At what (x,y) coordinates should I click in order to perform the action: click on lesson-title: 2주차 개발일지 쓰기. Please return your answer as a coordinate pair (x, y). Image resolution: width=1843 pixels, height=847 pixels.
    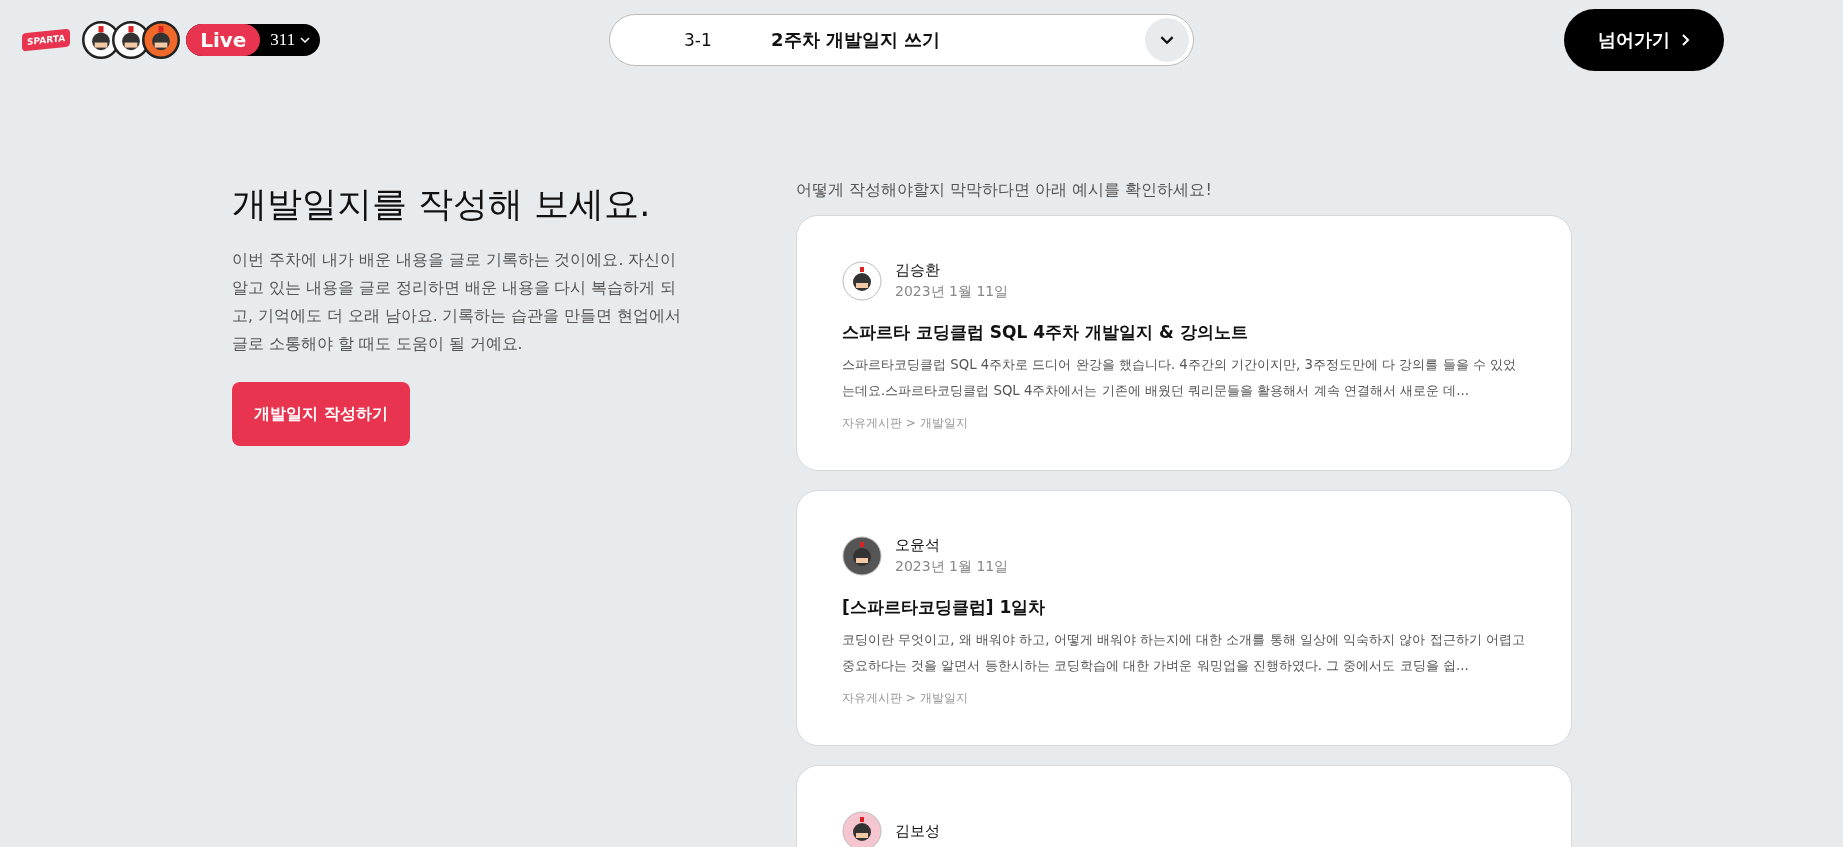
    Looking at the image, I should click on (856, 40).